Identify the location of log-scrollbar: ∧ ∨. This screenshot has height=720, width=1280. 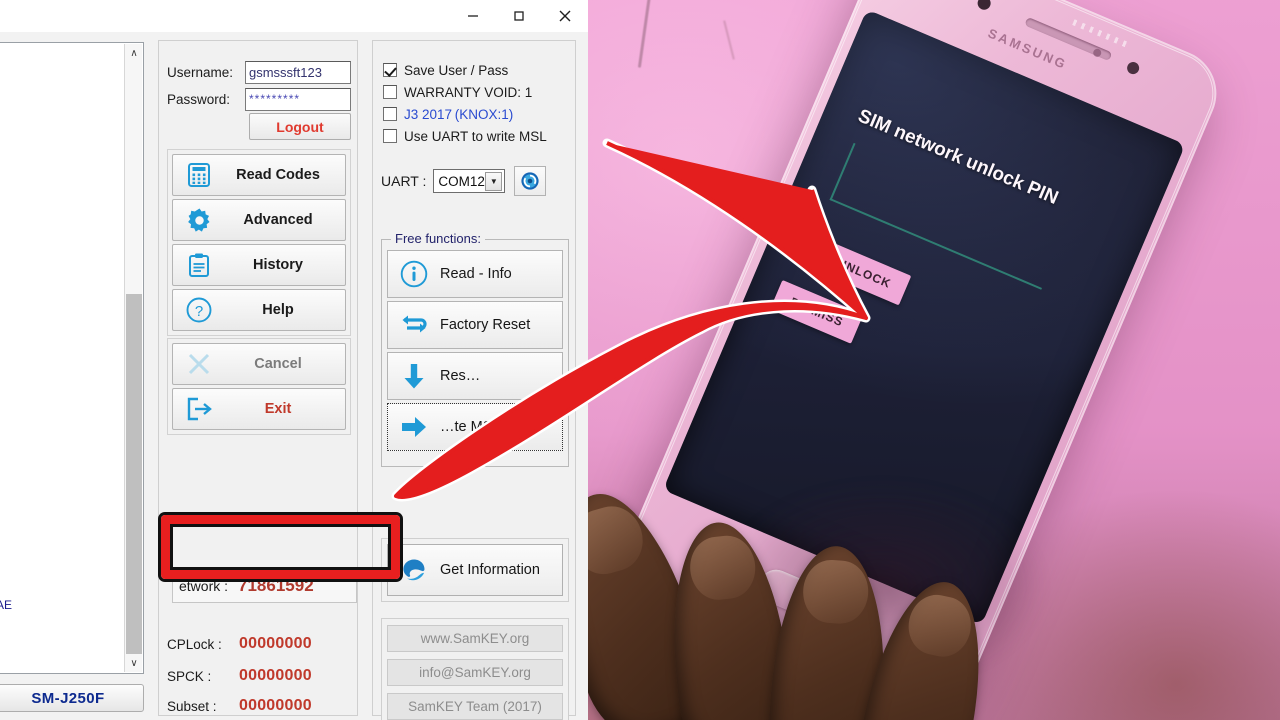
(133, 358).